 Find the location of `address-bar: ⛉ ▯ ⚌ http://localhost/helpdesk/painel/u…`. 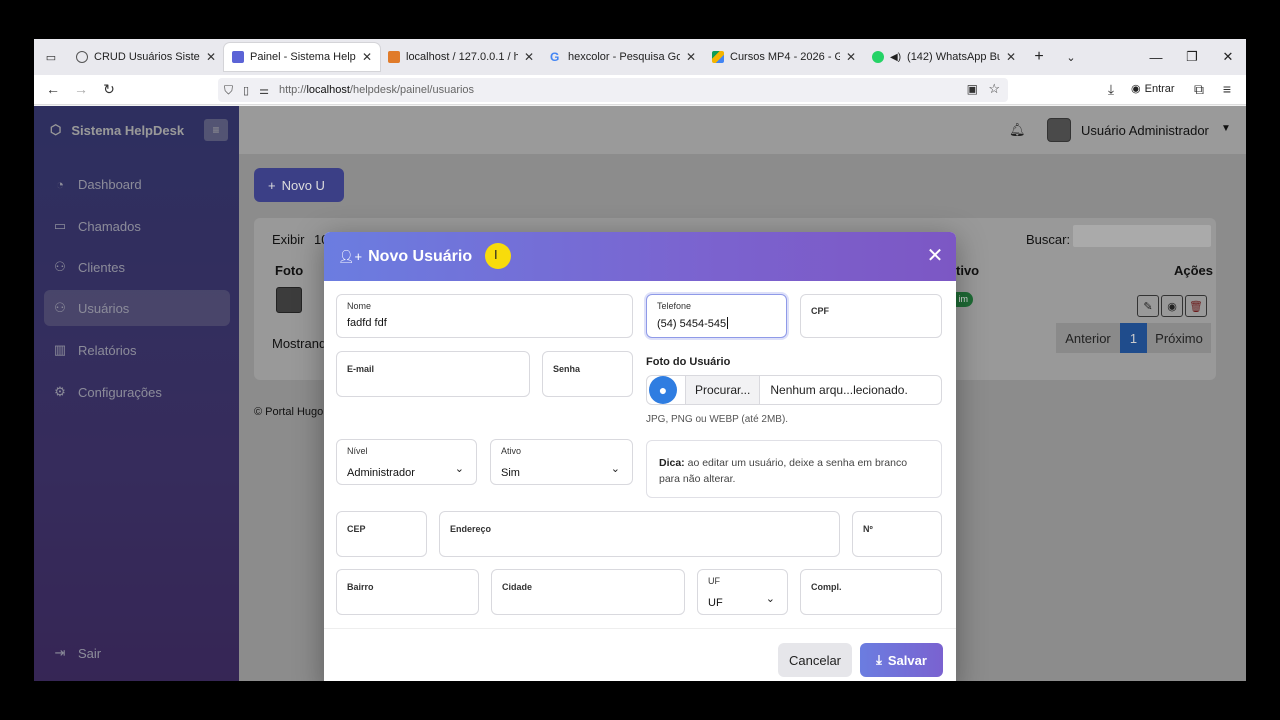

address-bar: ⛉ ▯ ⚌ http://localhost/helpdesk/painel/u… is located at coordinates (613, 90).